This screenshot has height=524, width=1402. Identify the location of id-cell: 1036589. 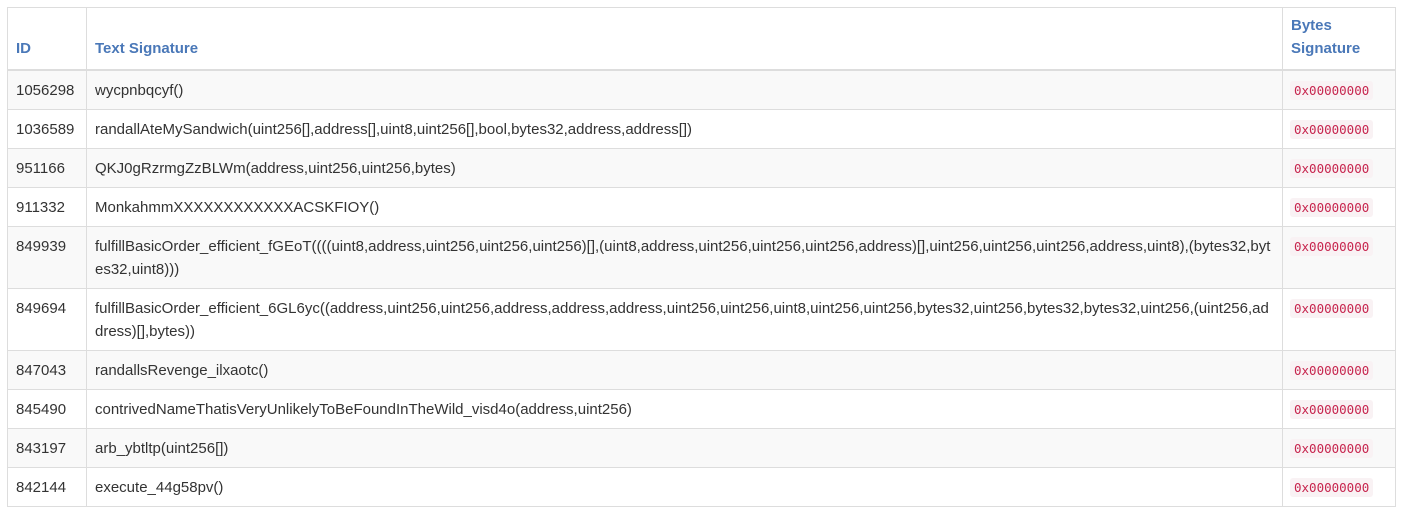
(47, 129).